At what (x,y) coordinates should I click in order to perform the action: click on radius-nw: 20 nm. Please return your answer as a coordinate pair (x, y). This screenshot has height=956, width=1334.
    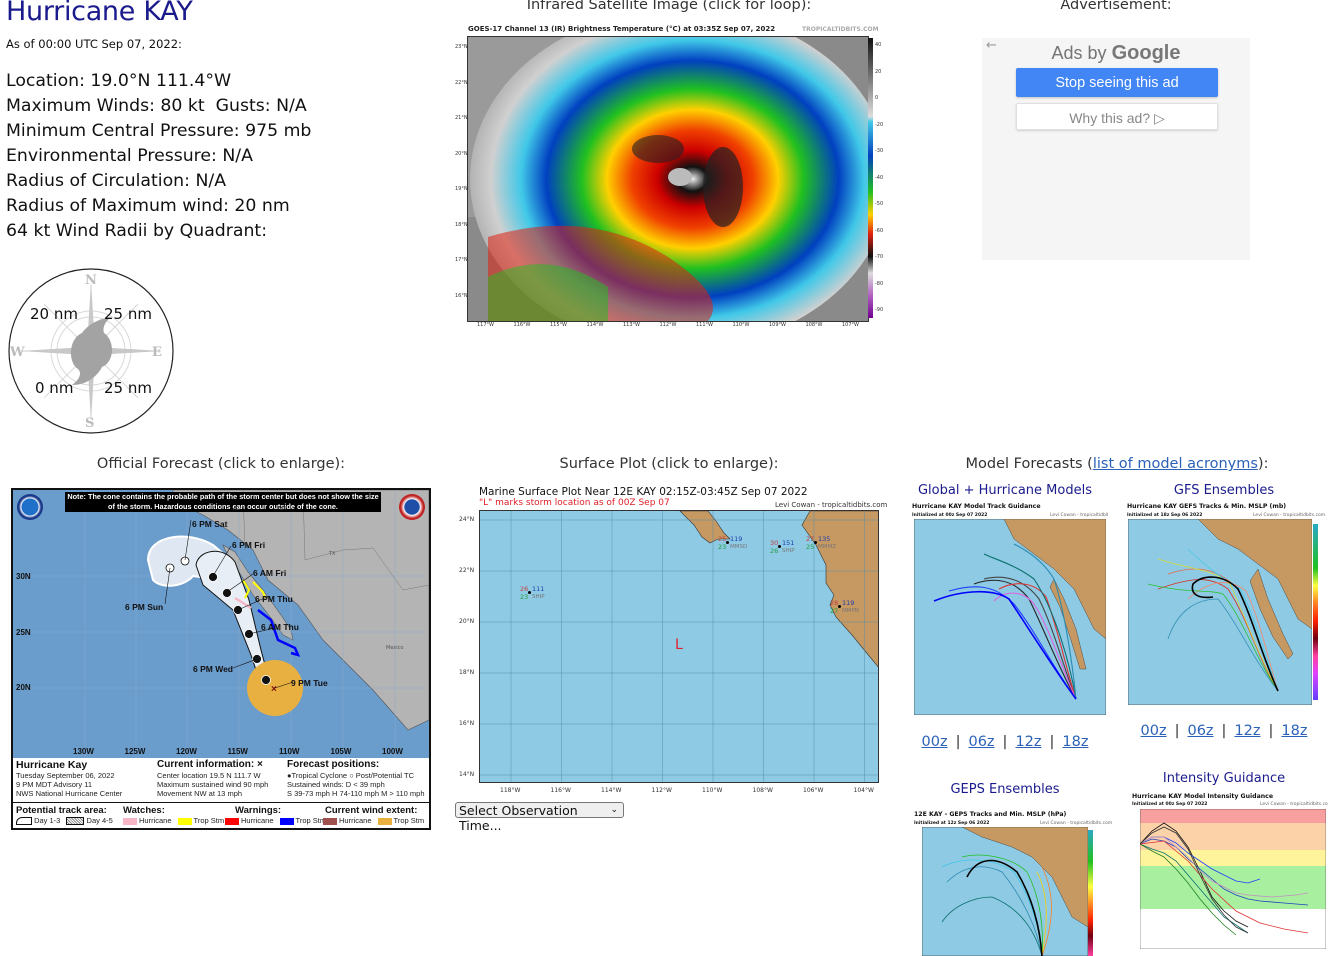
    Looking at the image, I should click on (54, 314).